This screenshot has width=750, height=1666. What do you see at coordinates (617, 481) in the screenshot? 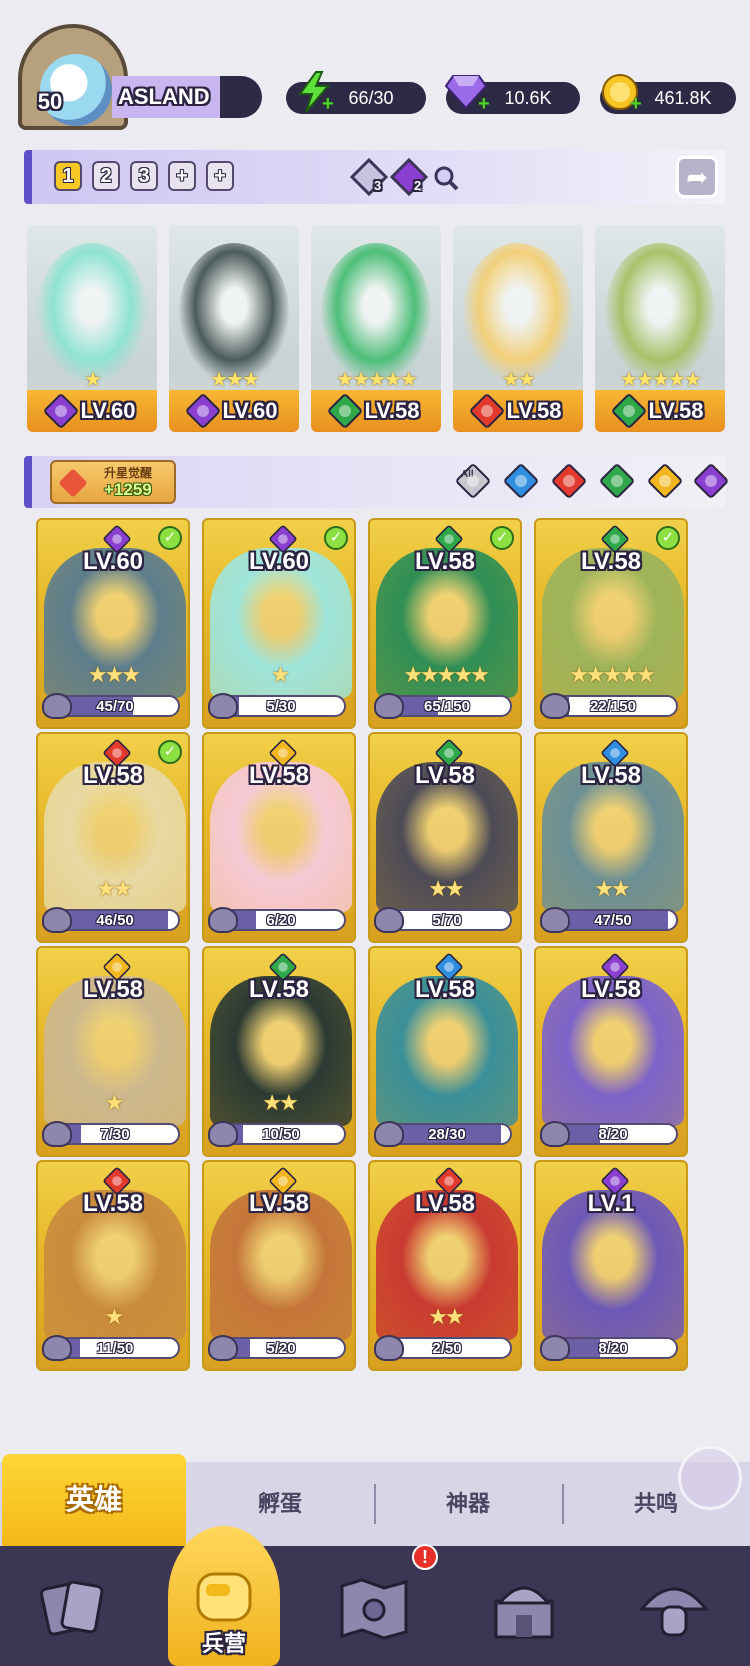
I see `filter-nature-icon` at bounding box center [617, 481].